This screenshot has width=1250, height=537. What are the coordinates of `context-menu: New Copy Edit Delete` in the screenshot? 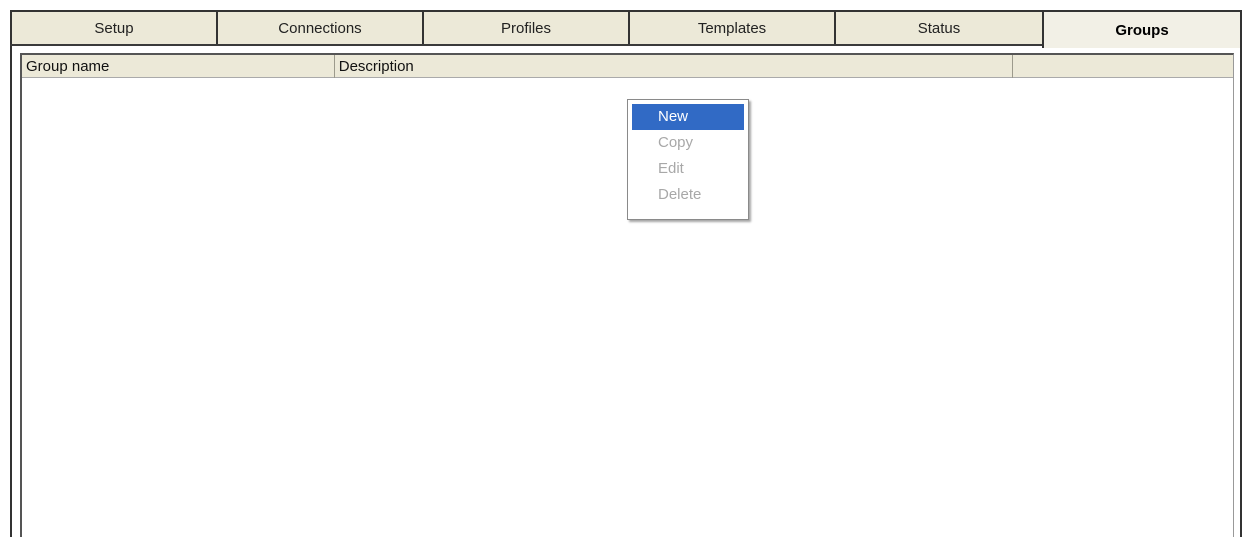 It's located at (688, 159).